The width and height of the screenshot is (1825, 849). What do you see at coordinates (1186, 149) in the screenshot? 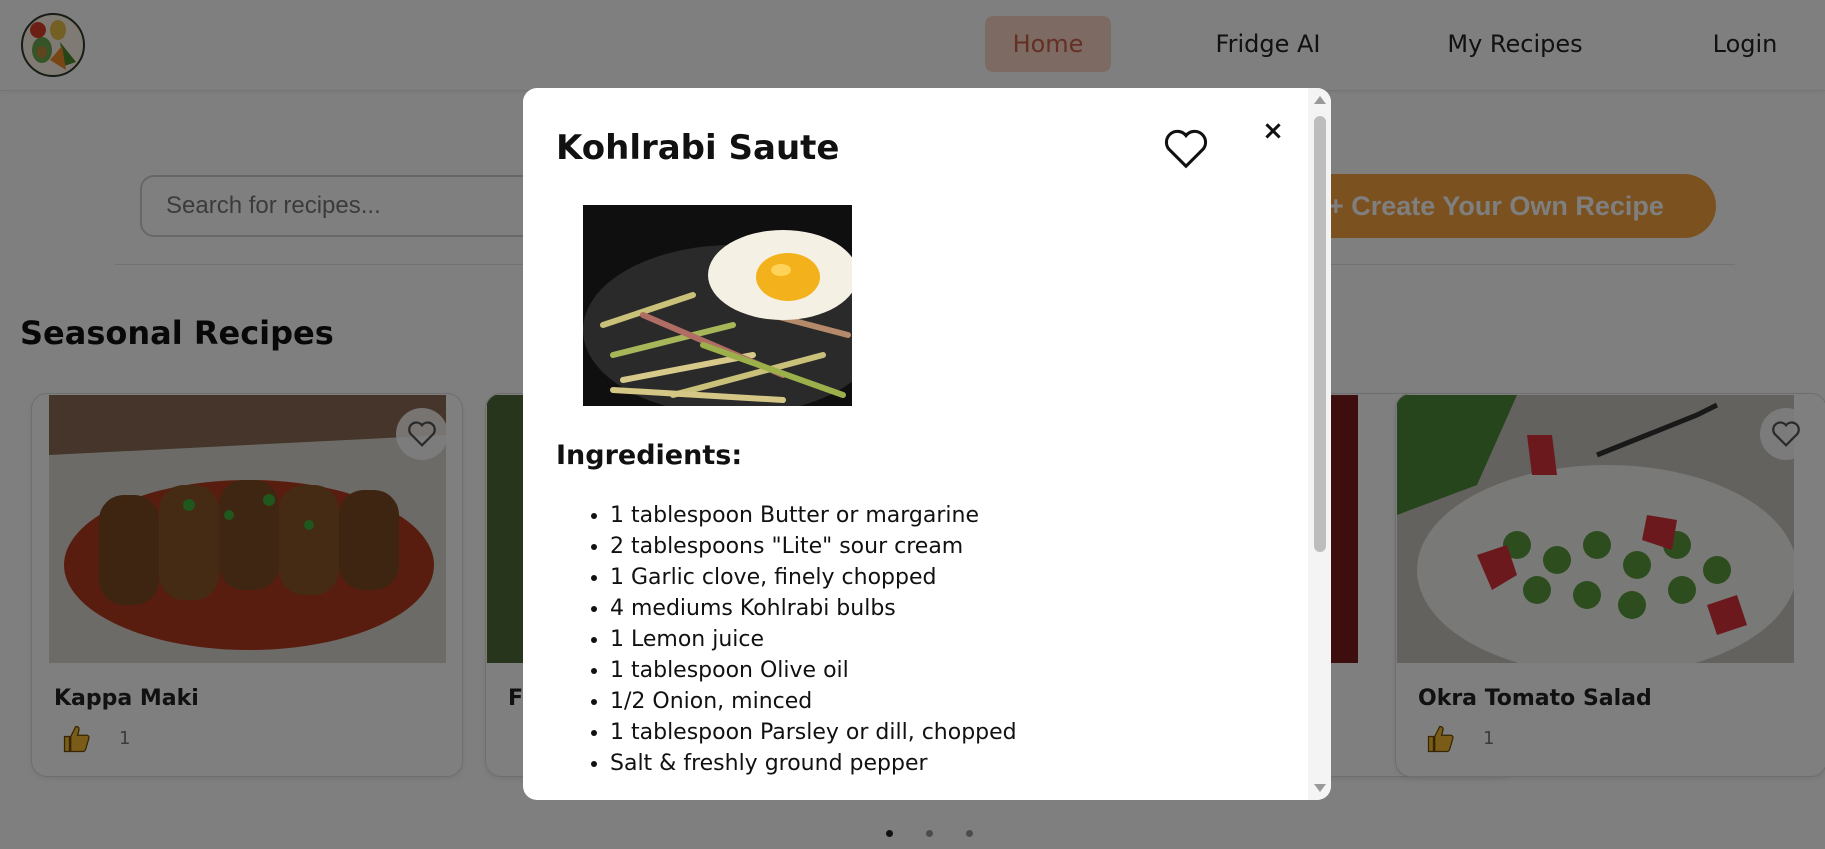
I see `heart-icon` at bounding box center [1186, 149].